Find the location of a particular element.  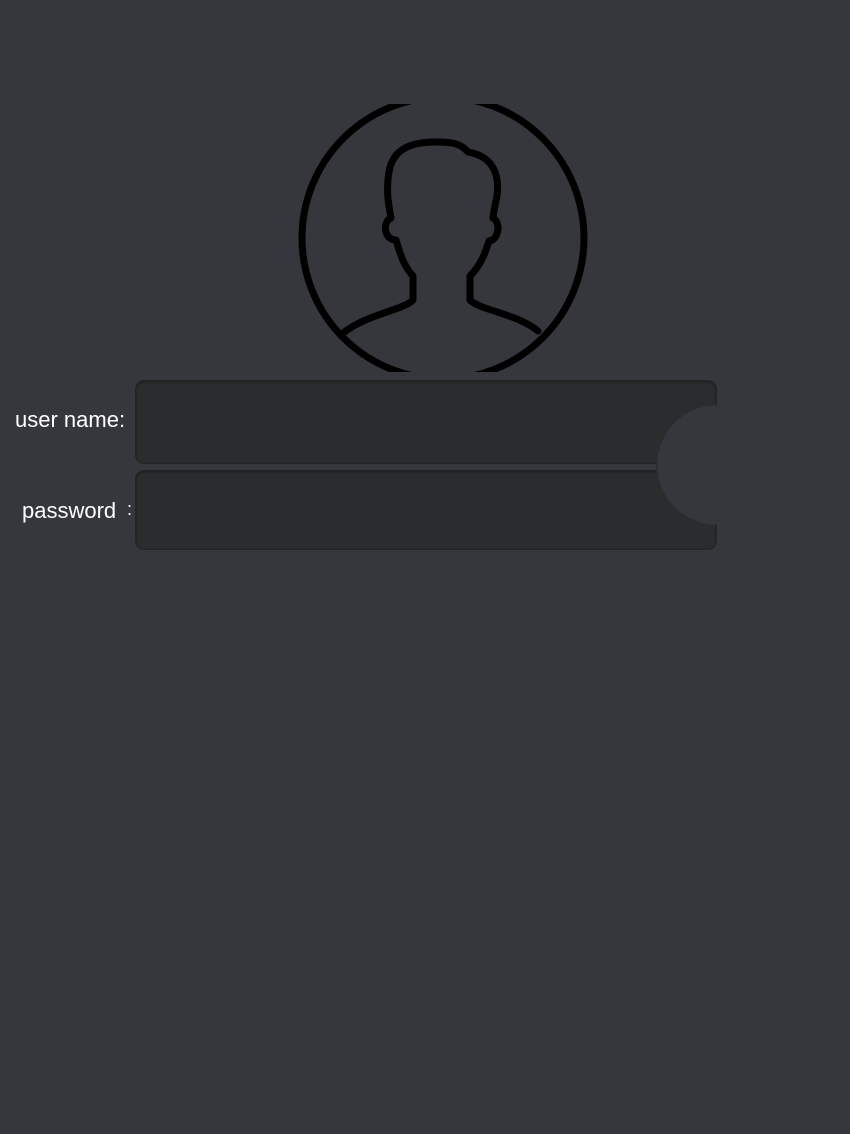

password-label: password is located at coordinates (69, 510).